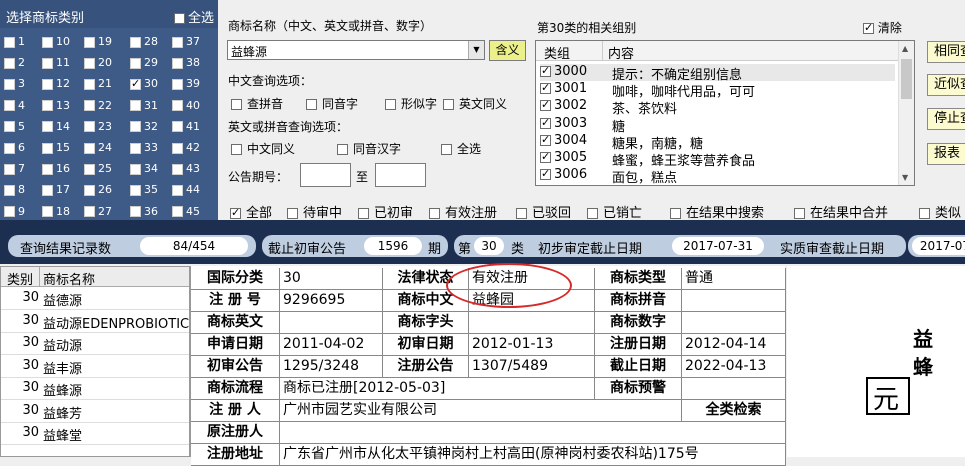 The height and width of the screenshot is (466, 965). What do you see at coordinates (186, 105) in the screenshot?
I see `class-option-40: 40` at bounding box center [186, 105].